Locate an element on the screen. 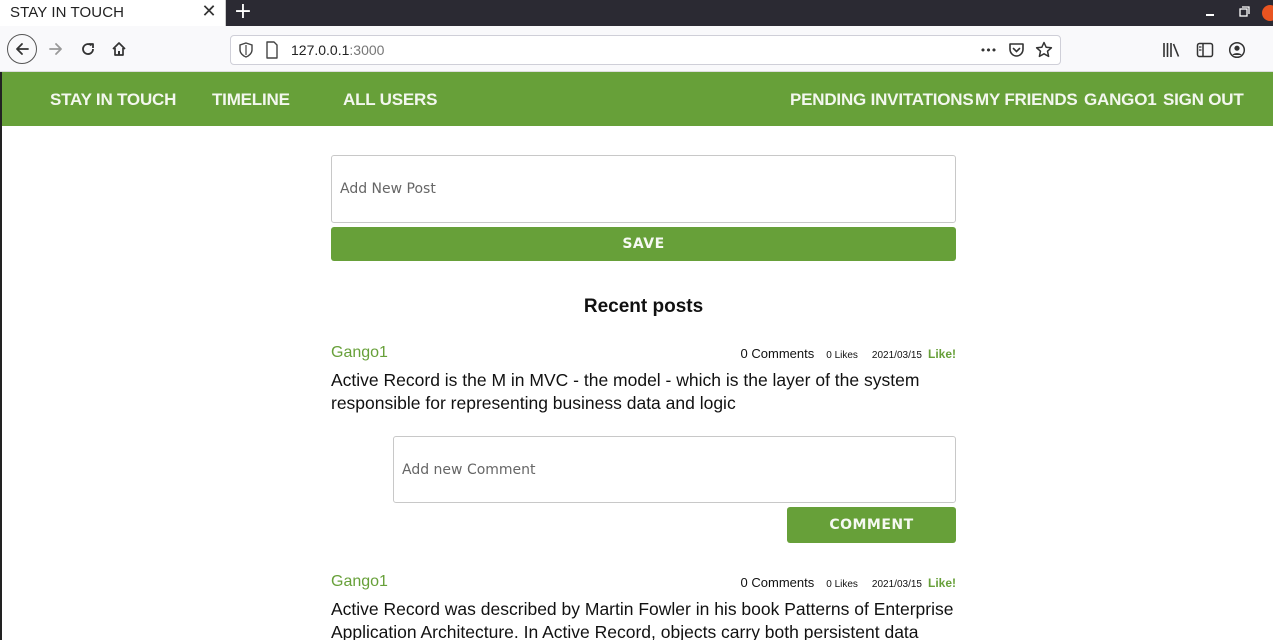 The height and width of the screenshot is (640, 1273). save-post-button: SAVE is located at coordinates (643, 244).